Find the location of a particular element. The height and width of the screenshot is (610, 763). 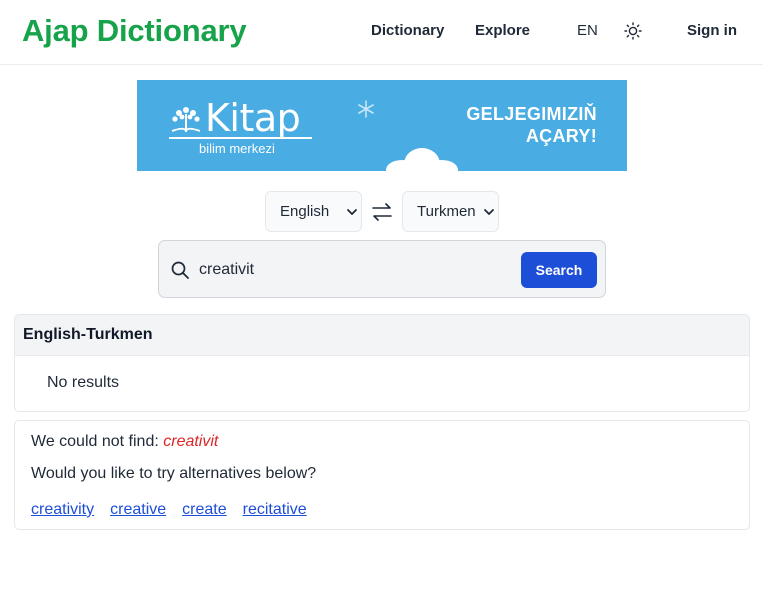

advertisement-banner: Kitap bilim merkezi GELJEGIMIZIŇ AÇARY! is located at coordinates (382, 125).